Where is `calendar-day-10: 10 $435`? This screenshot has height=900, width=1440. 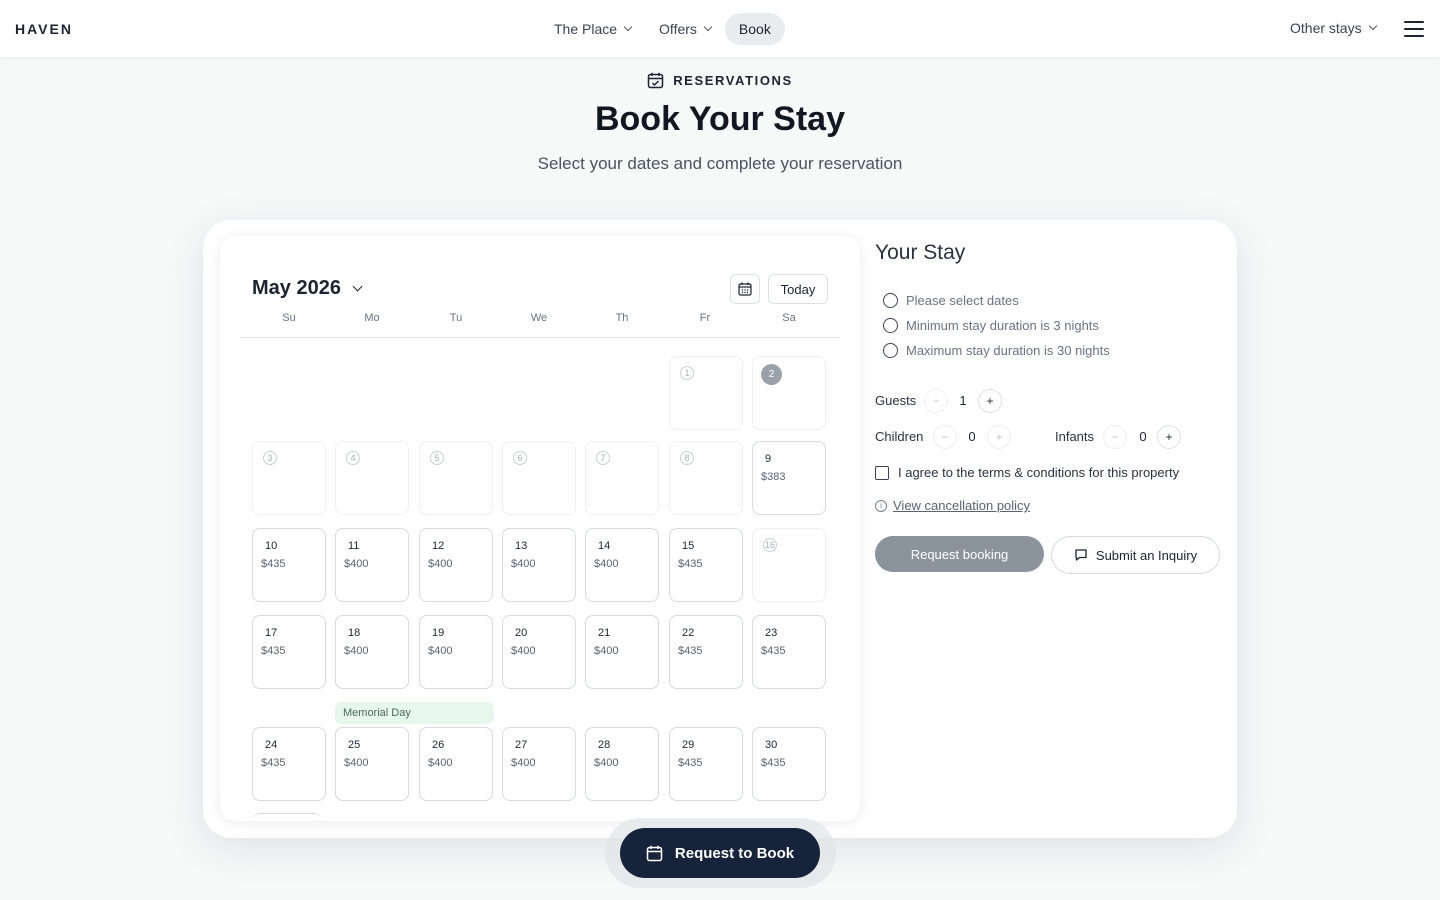
calendar-day-10: 10 $435 is located at coordinates (289, 565).